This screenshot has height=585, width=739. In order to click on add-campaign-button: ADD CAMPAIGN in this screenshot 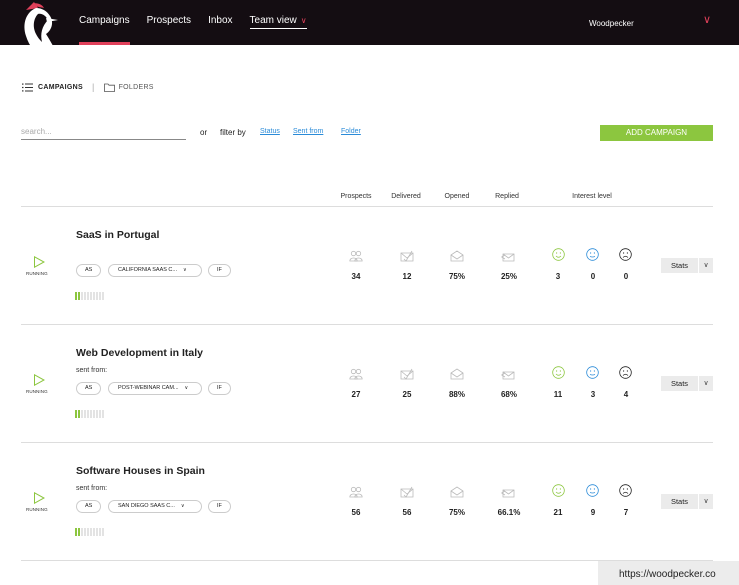, I will do `click(656, 133)`.